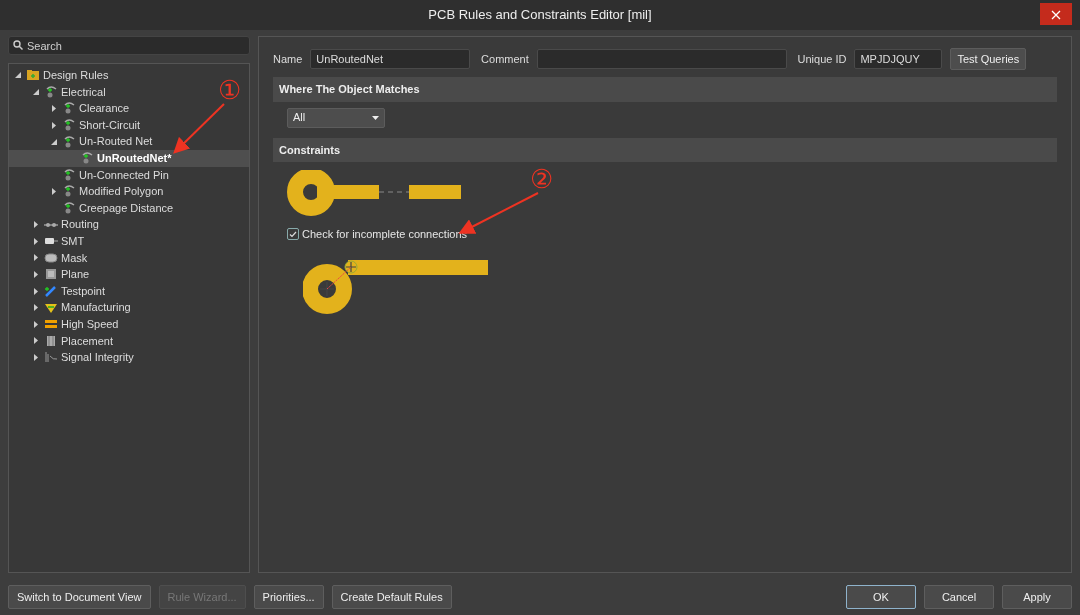 This screenshot has height=615, width=1080. What do you see at coordinates (64, 324) in the screenshot?
I see `tree-item: High Speed` at bounding box center [64, 324].